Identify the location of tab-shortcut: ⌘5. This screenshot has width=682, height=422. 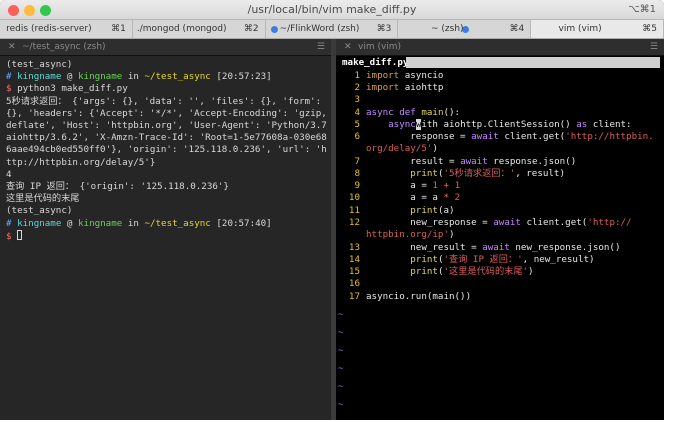
(649, 29).